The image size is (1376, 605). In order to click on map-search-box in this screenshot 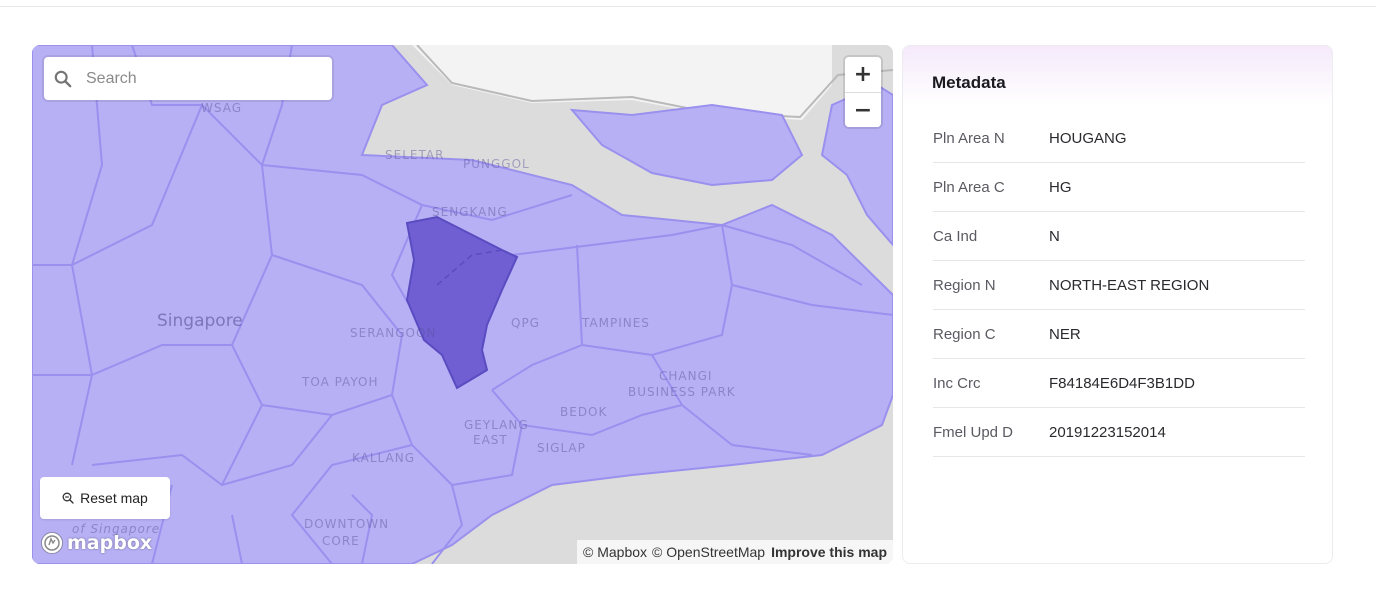, I will do `click(188, 78)`.